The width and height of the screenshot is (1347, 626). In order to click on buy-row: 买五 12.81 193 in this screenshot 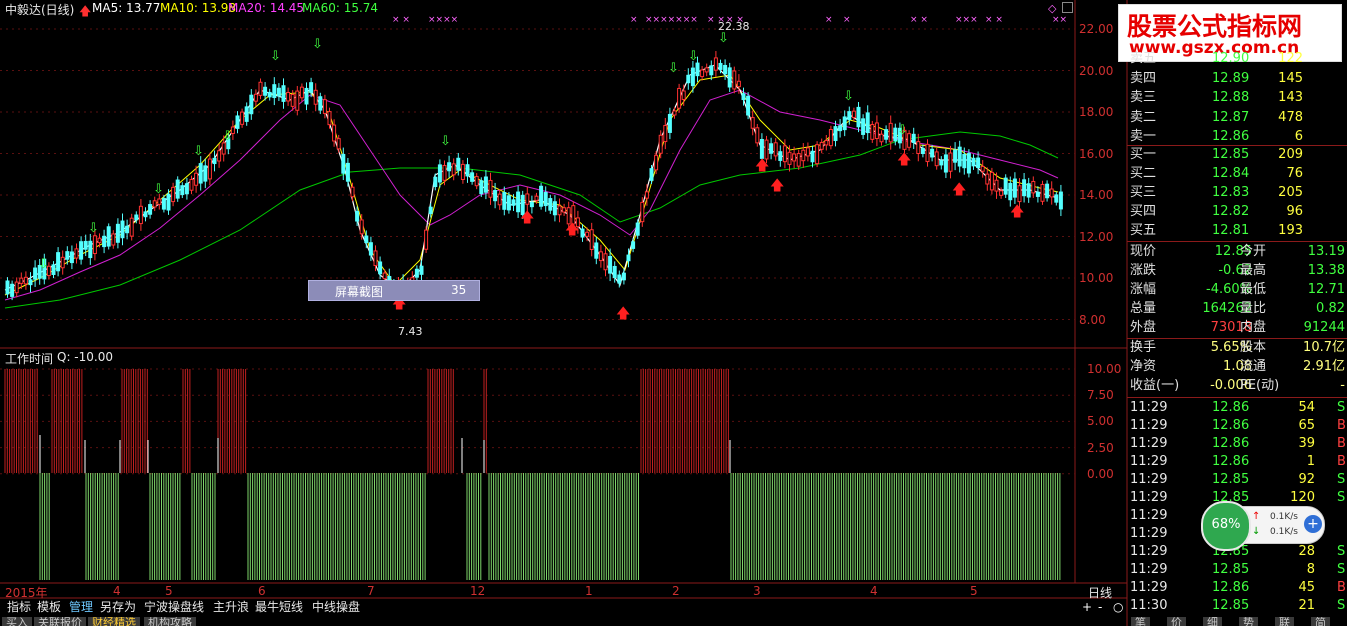, I will do `click(1237, 231)`.